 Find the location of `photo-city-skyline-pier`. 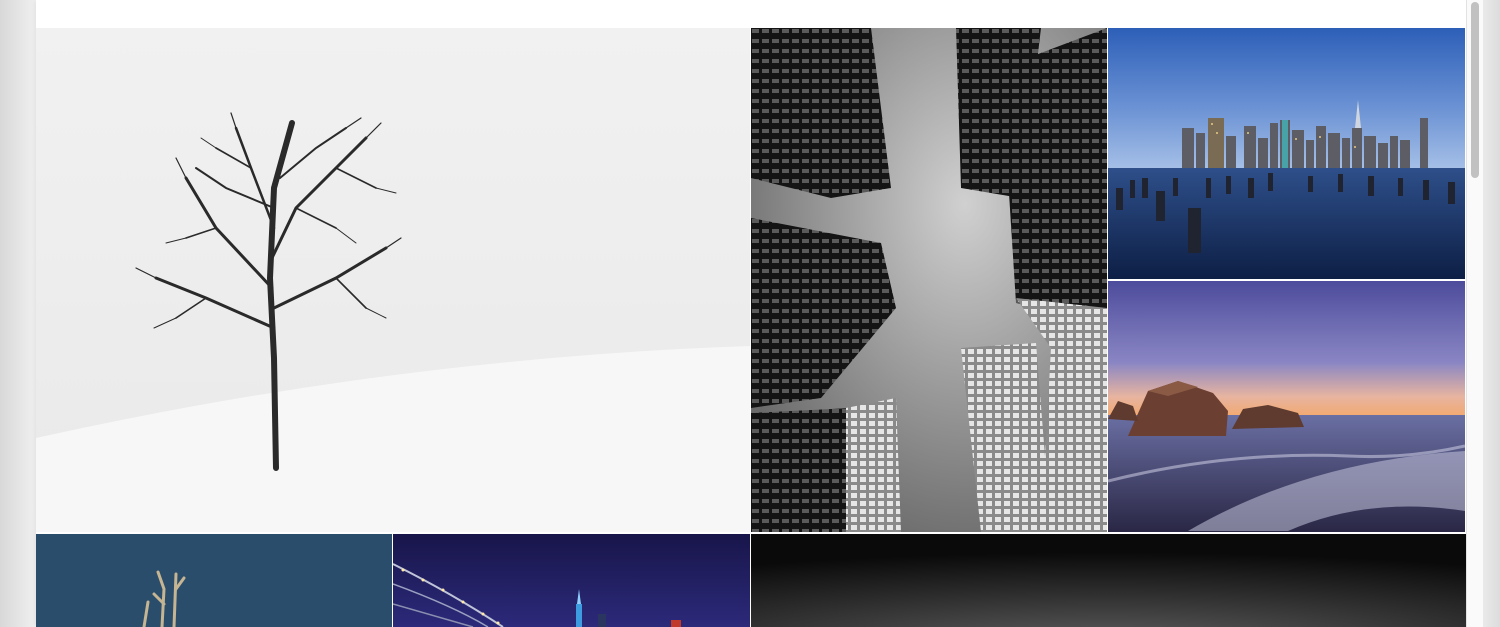

photo-city-skyline-pier is located at coordinates (1286, 153).